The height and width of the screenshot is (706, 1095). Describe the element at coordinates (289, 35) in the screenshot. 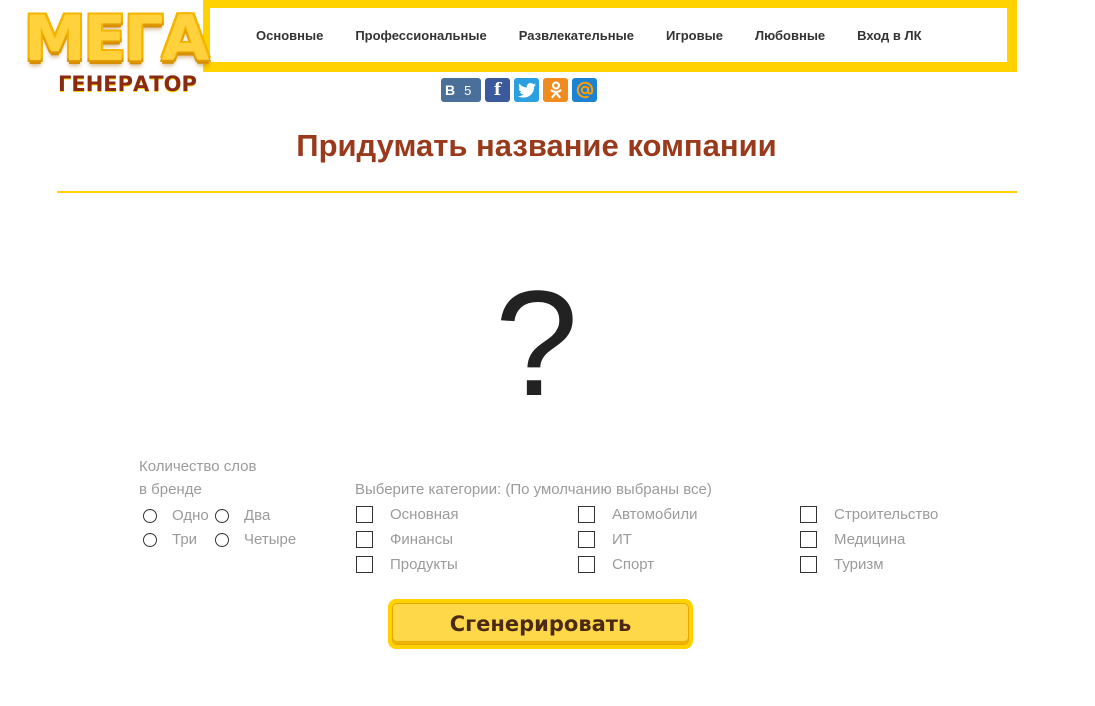

I see `nav-item-basic: Основные` at that location.